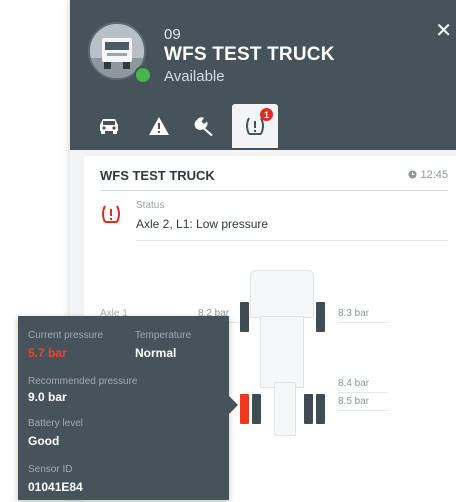 This screenshot has height=502, width=456. I want to click on alert-count-badge: 1, so click(266, 114).